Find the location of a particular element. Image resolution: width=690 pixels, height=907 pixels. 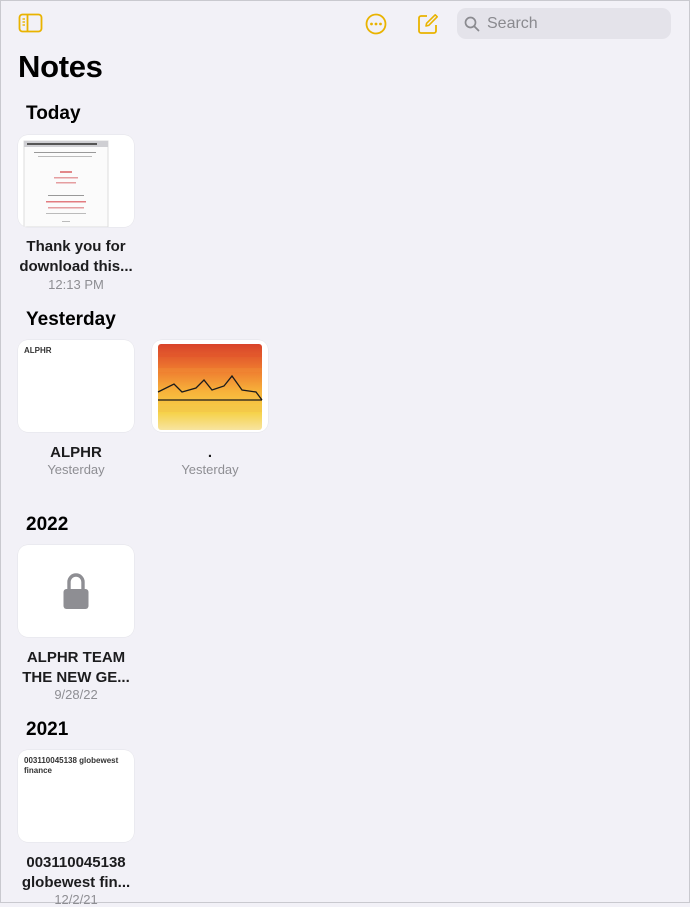

page-title: Notes is located at coordinates (60, 66).